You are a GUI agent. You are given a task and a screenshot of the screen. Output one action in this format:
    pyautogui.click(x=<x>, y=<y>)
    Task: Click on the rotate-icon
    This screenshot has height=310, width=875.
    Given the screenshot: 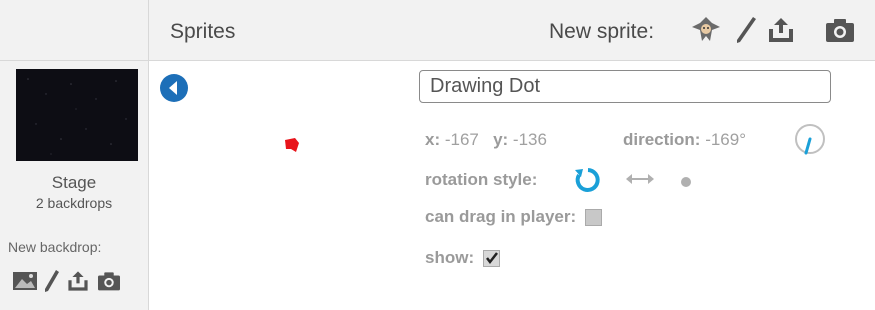 What is the action you would take?
    pyautogui.click(x=587, y=180)
    